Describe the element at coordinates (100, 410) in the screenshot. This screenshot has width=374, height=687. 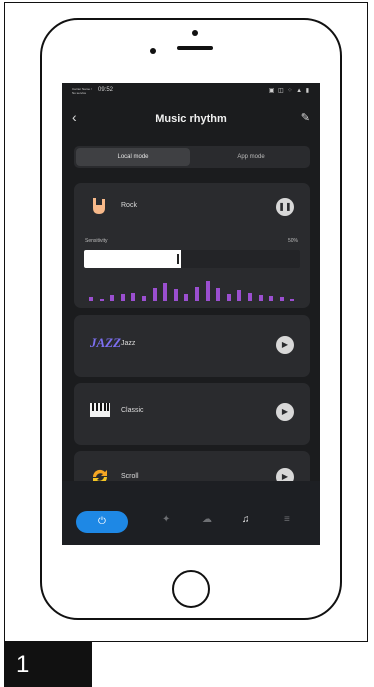
I see `piano-keys-icon` at that location.